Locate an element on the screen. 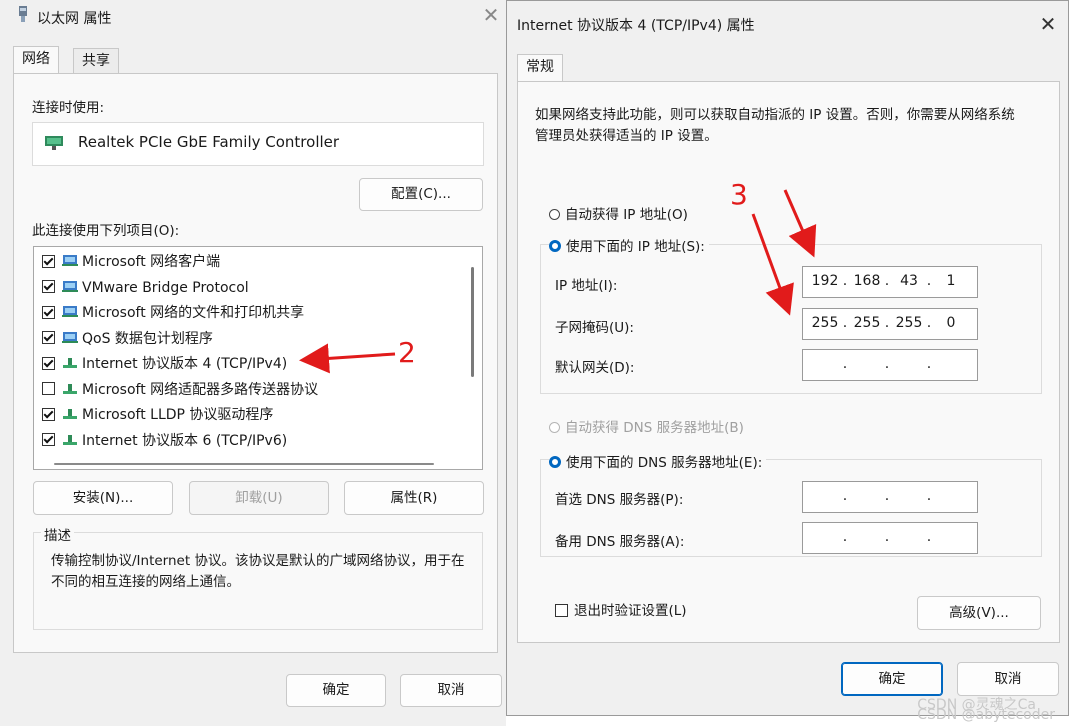  arrow-to-mask-field is located at coordinates (772, 264).